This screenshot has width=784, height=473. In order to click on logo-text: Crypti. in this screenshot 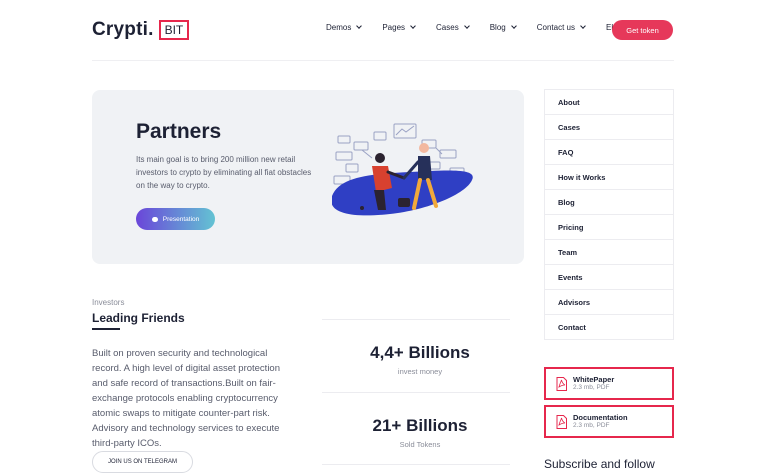, I will do `click(123, 29)`.